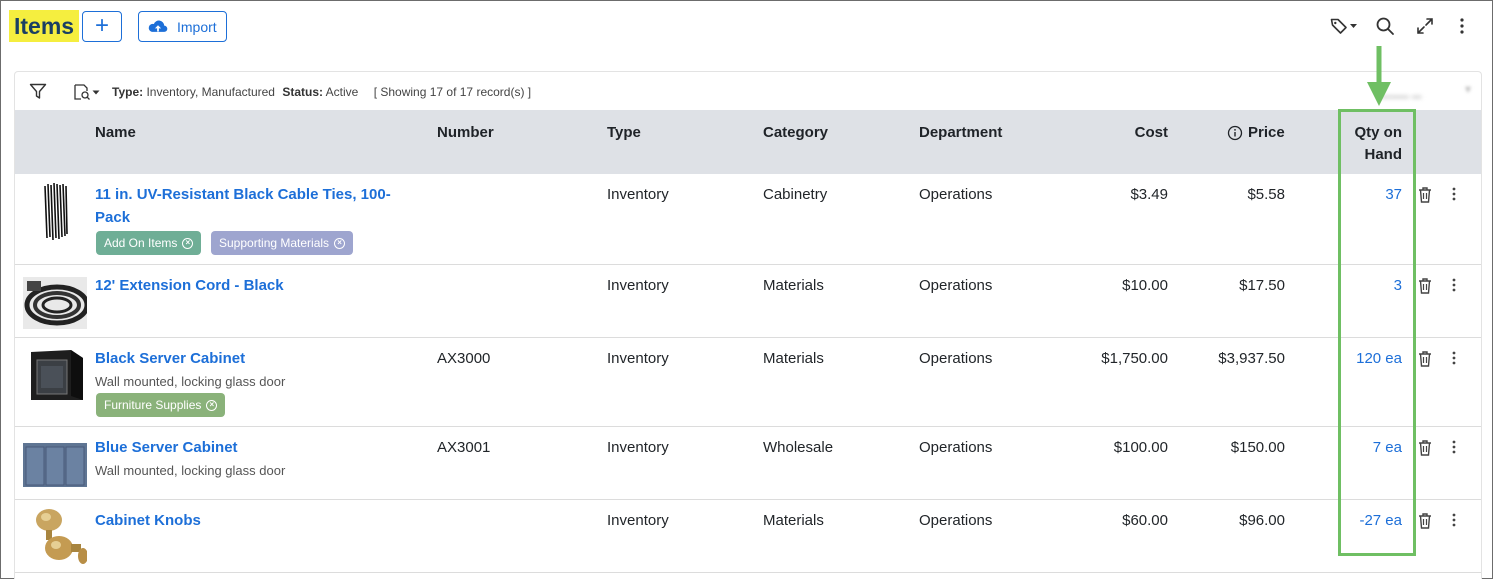  I want to click on expand-button, so click(1425, 26).